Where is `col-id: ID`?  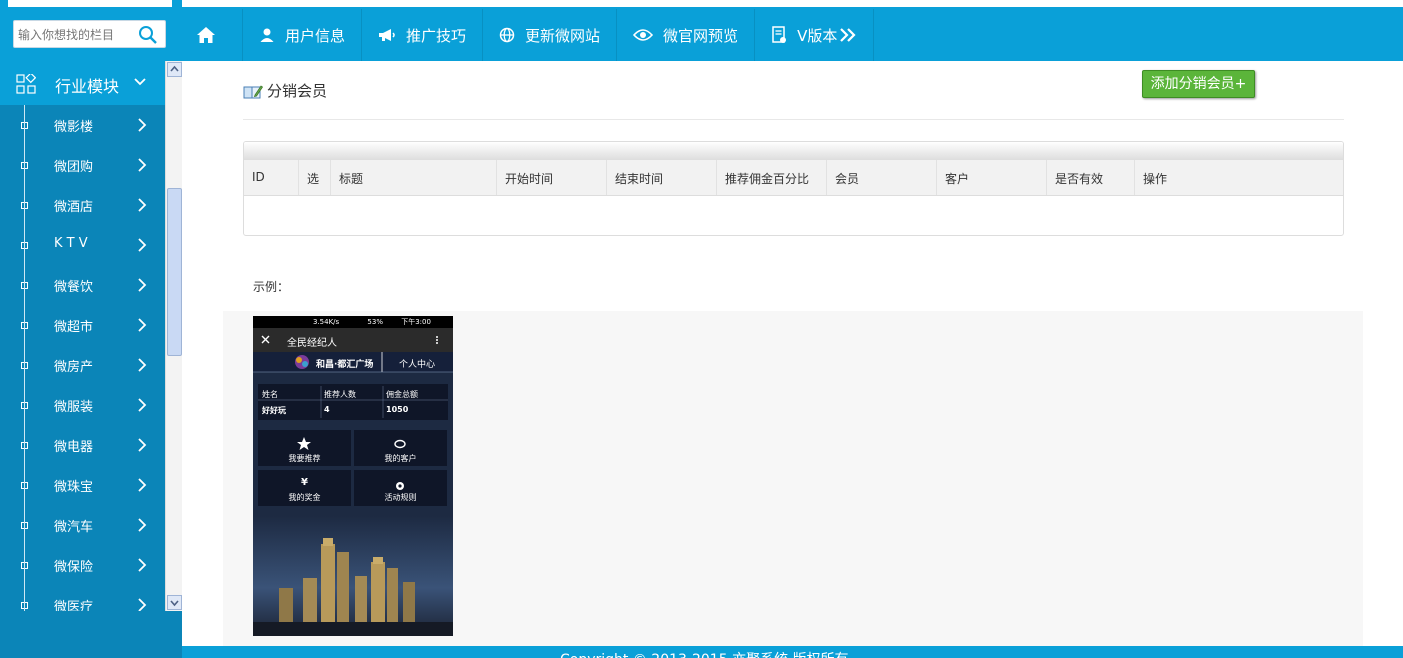 col-id: ID is located at coordinates (271, 177).